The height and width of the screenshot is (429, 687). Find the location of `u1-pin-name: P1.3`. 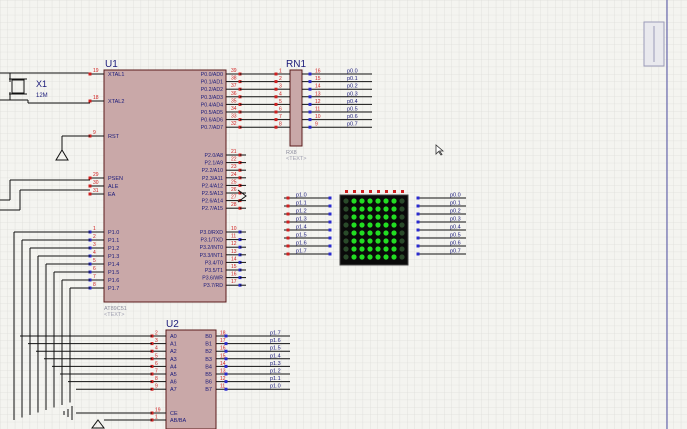

u1-pin-name: P1.3 is located at coordinates (113, 257).